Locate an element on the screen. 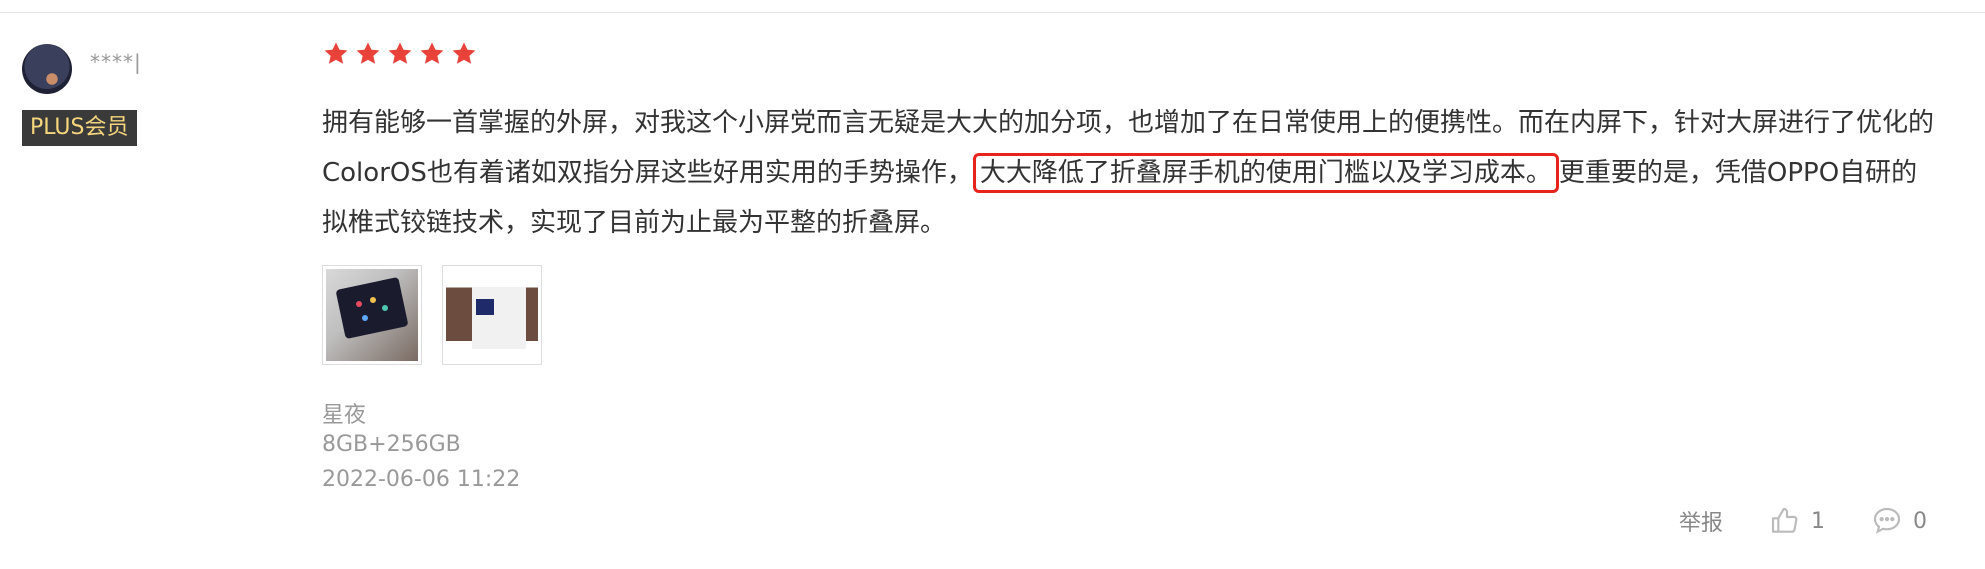 The width and height of the screenshot is (1985, 569). product-color: 星夜 is located at coordinates (344, 415).